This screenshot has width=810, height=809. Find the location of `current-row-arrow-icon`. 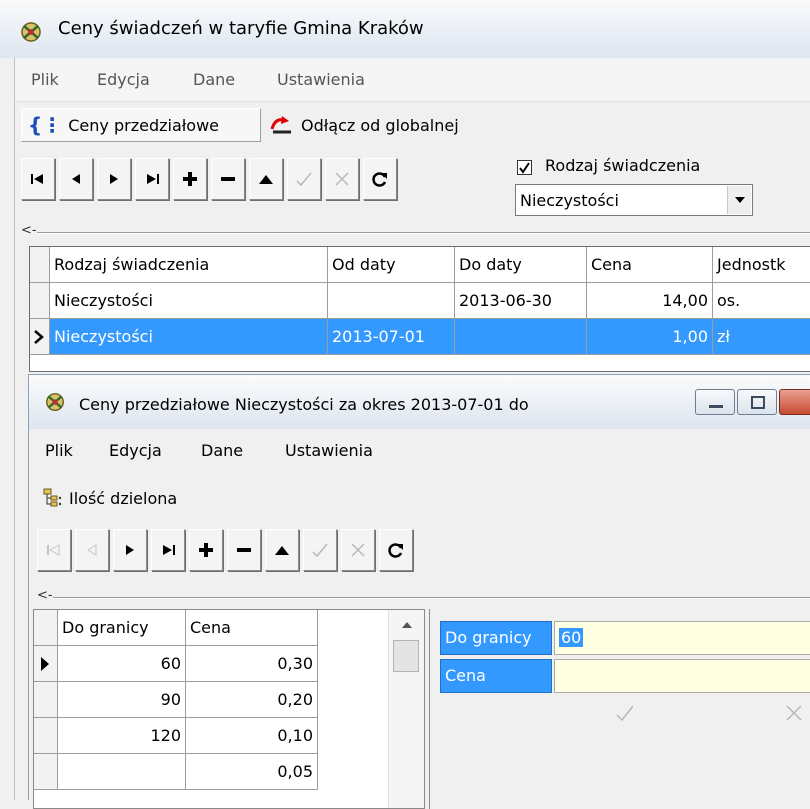

current-row-arrow-icon is located at coordinates (39, 337).